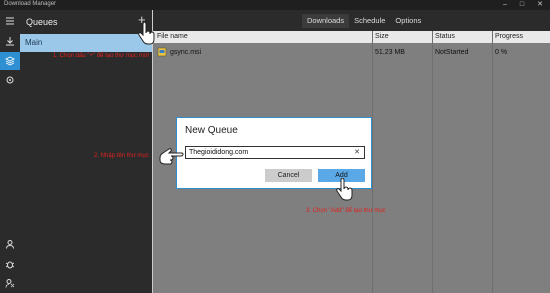 Image resolution: width=550 pixels, height=293 pixels. I want to click on icon-rail, so click(10, 151).